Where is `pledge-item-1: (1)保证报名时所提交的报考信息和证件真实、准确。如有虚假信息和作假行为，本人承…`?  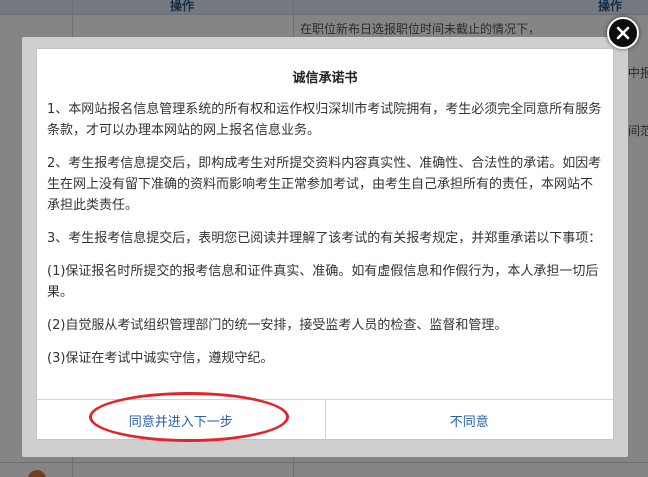 pledge-item-1: (1)保证报名时所提交的报考信息和证件真实、准确。如有虚假信息和作假行为，本人承… is located at coordinates (323, 282).